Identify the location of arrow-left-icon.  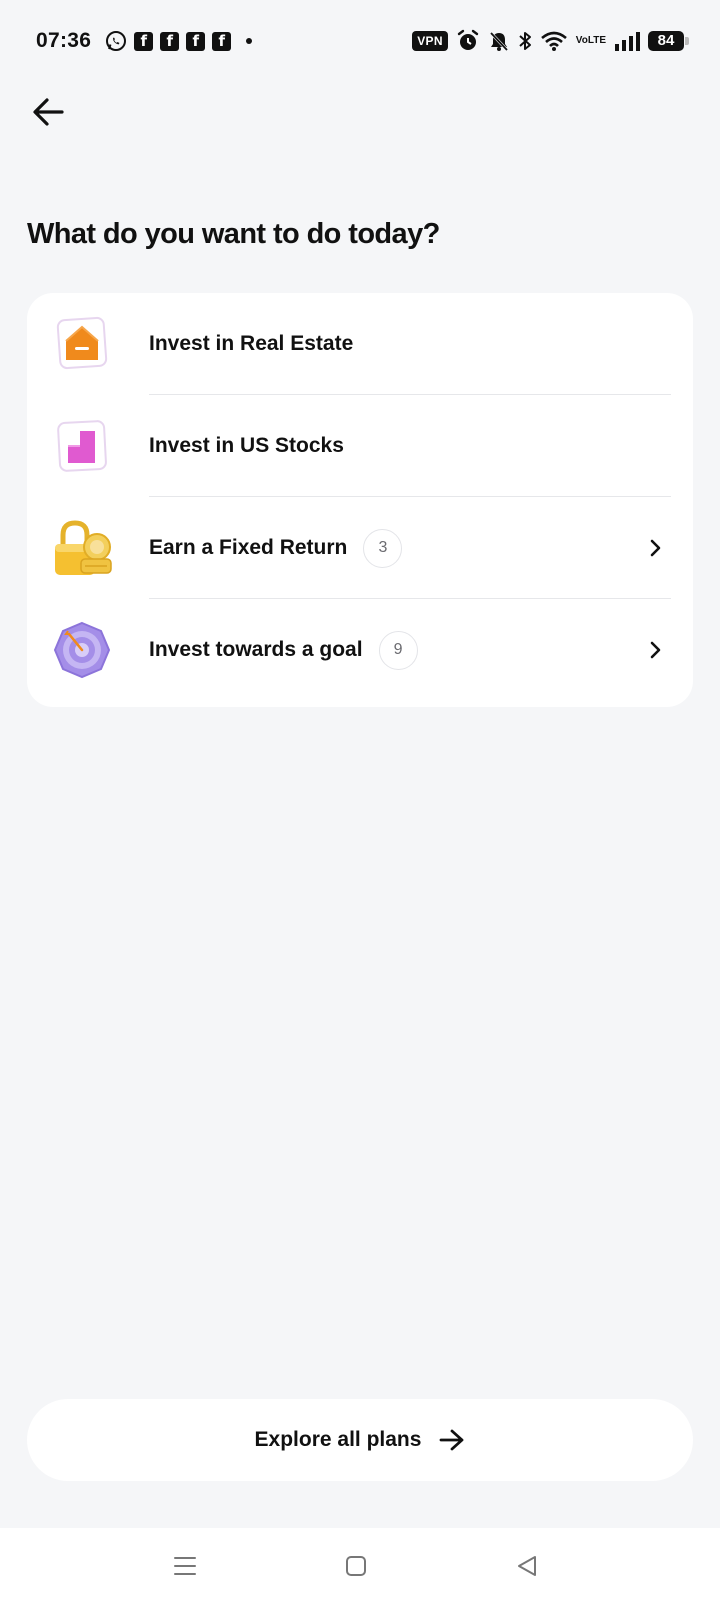
(48, 112).